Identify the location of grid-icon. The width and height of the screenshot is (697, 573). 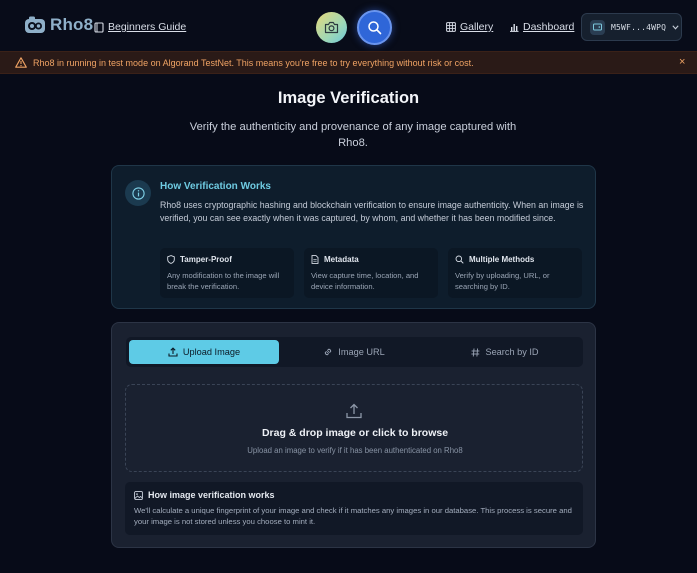
(451, 27).